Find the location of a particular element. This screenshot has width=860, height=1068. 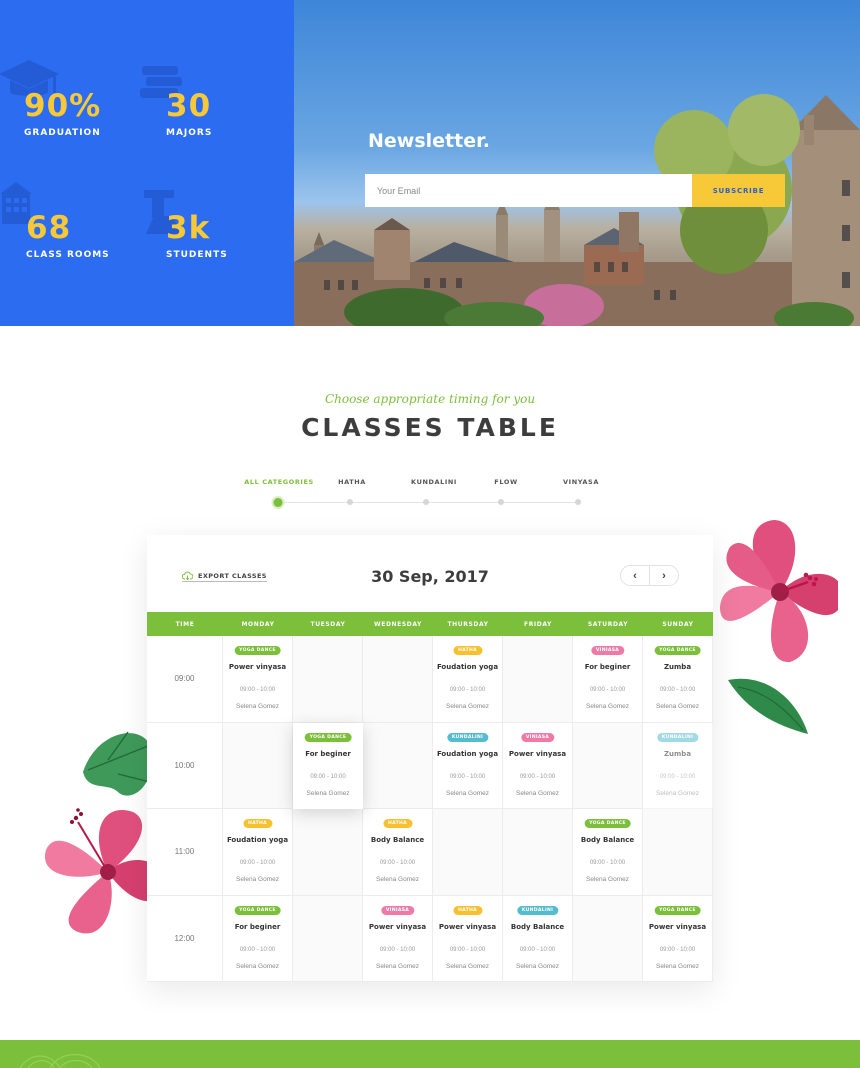

time-cell: 12:00 is located at coordinates (185, 938).